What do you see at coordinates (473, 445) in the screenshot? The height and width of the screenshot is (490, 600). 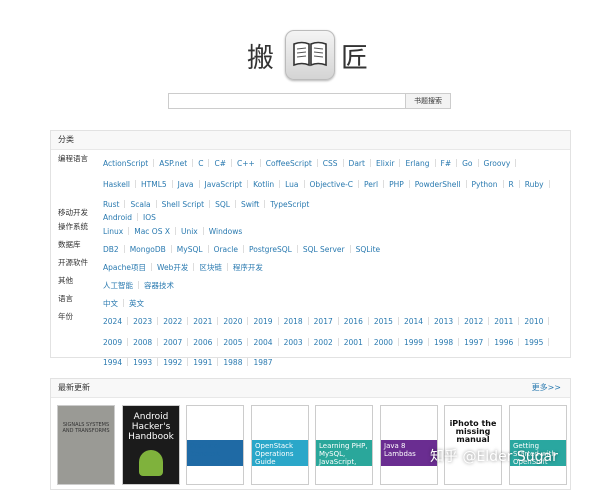 I see `book-cover: iPhoto the missing manual` at bounding box center [473, 445].